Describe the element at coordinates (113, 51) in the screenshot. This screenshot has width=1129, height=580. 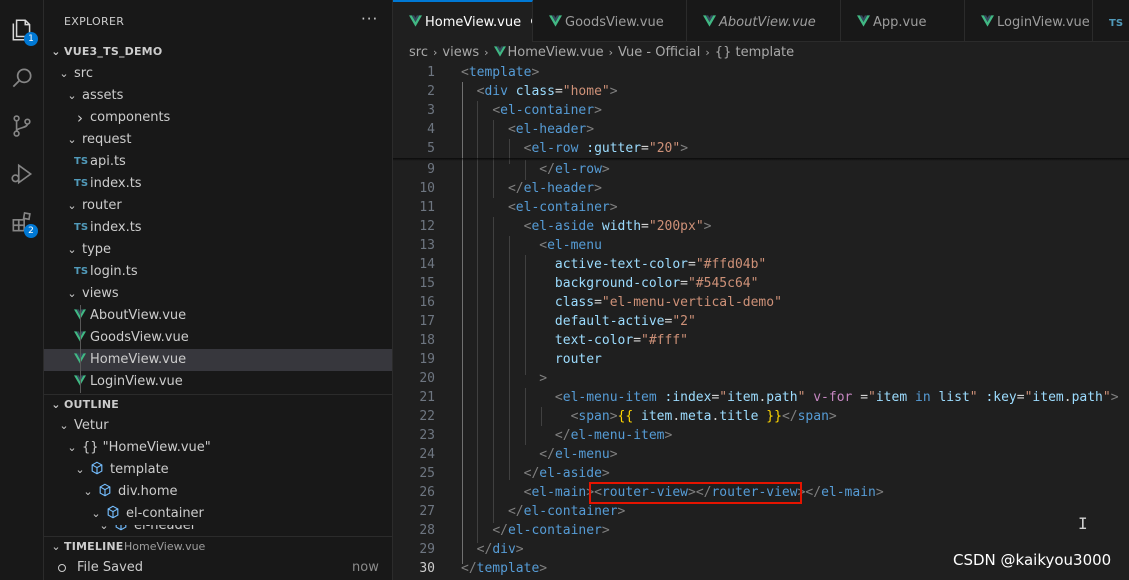
I see `project-name: VUE3_TS_DEMO` at that location.